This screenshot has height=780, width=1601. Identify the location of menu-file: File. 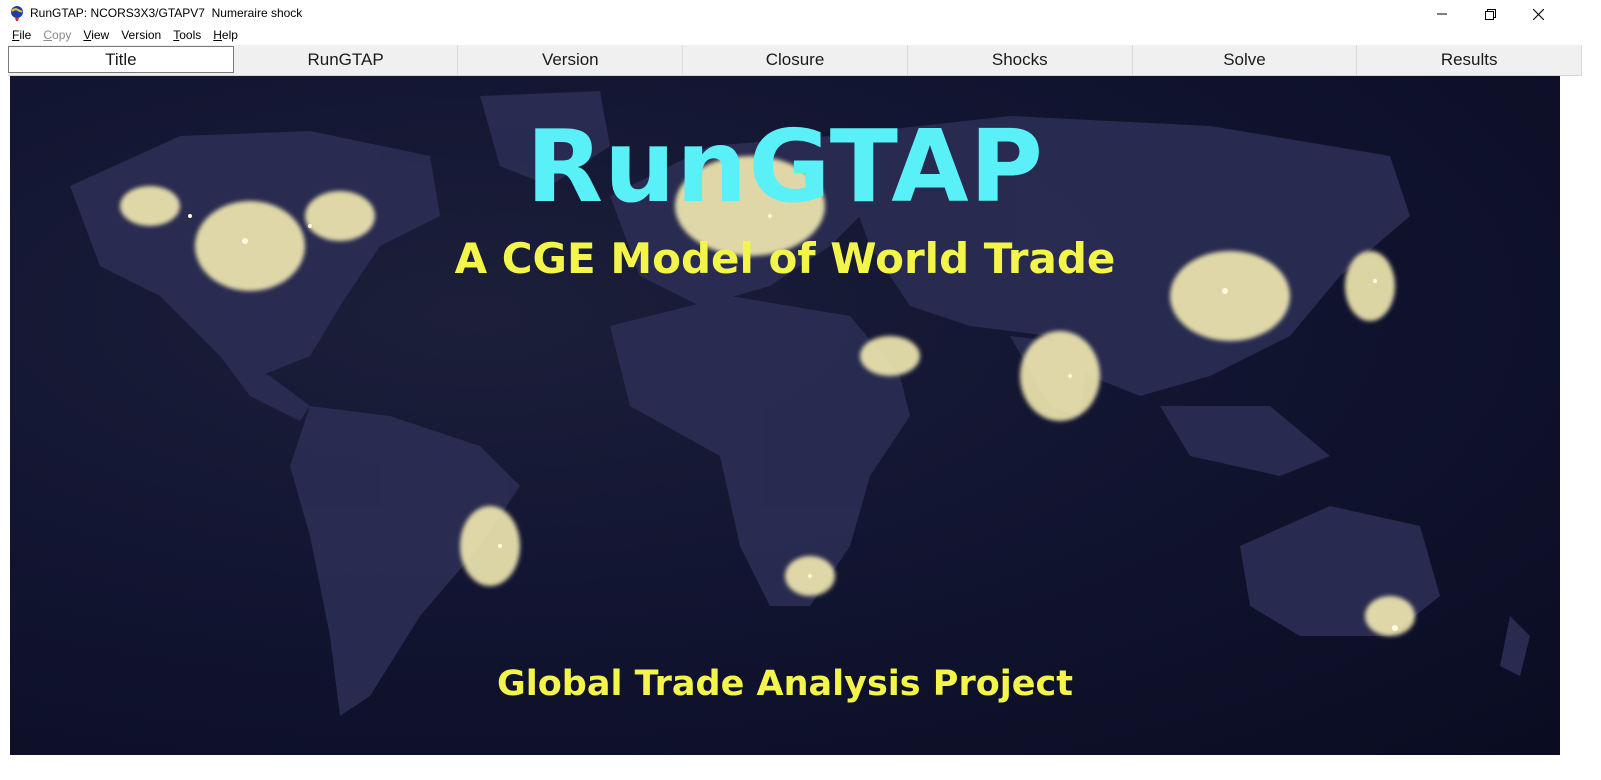
(18, 35).